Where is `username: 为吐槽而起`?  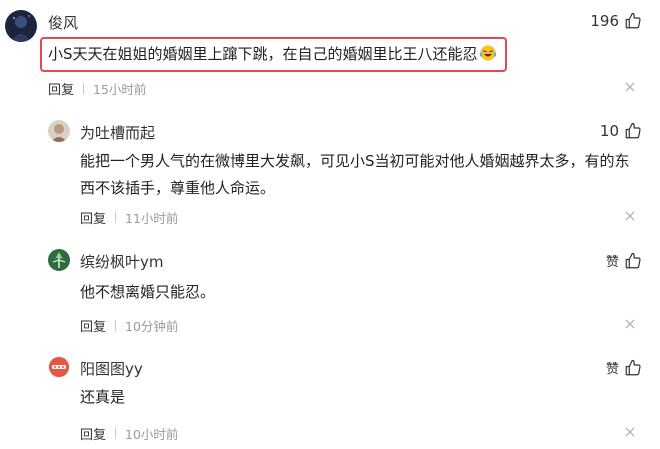
username: 为吐槽而起 is located at coordinates (117, 132).